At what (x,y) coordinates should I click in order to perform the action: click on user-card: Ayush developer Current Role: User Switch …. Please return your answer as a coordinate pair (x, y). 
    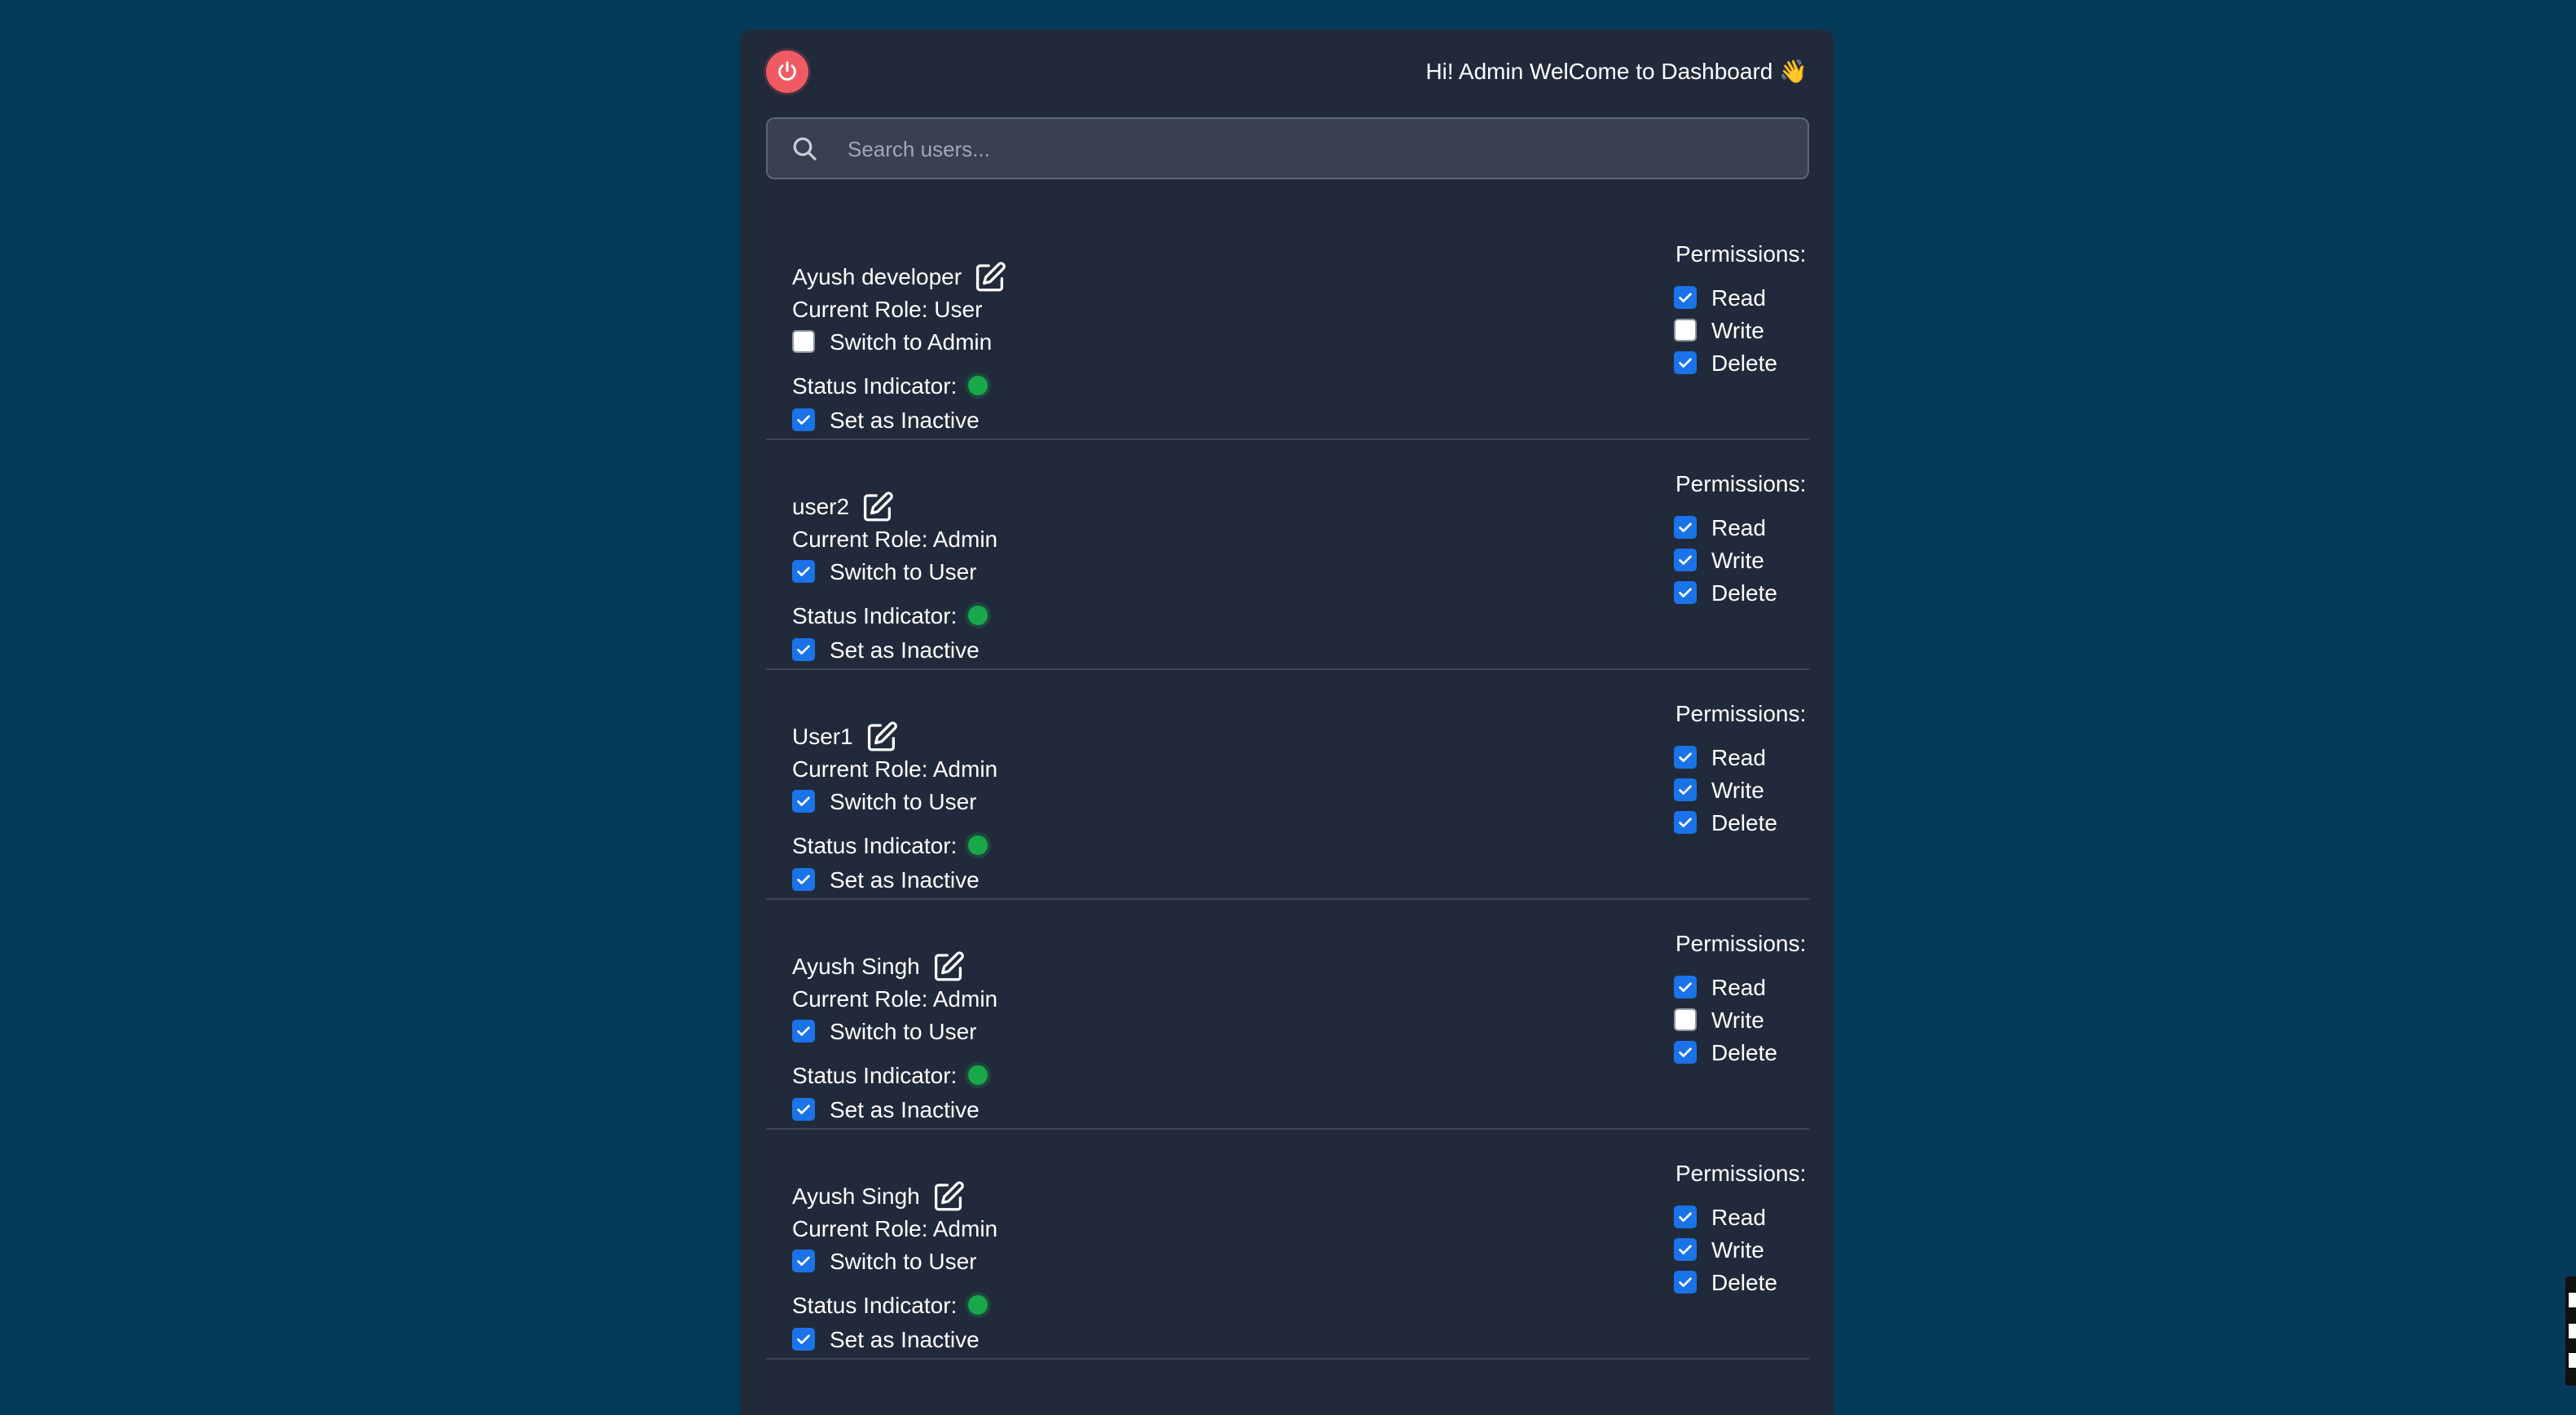
    Looking at the image, I should click on (1287, 325).